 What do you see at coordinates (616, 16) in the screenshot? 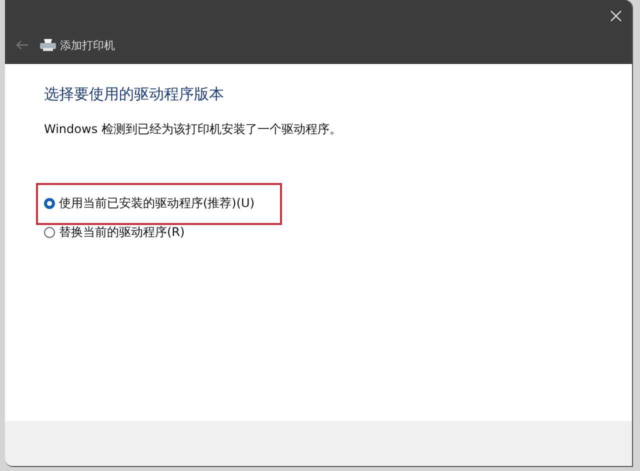
I see `close-icon` at bounding box center [616, 16].